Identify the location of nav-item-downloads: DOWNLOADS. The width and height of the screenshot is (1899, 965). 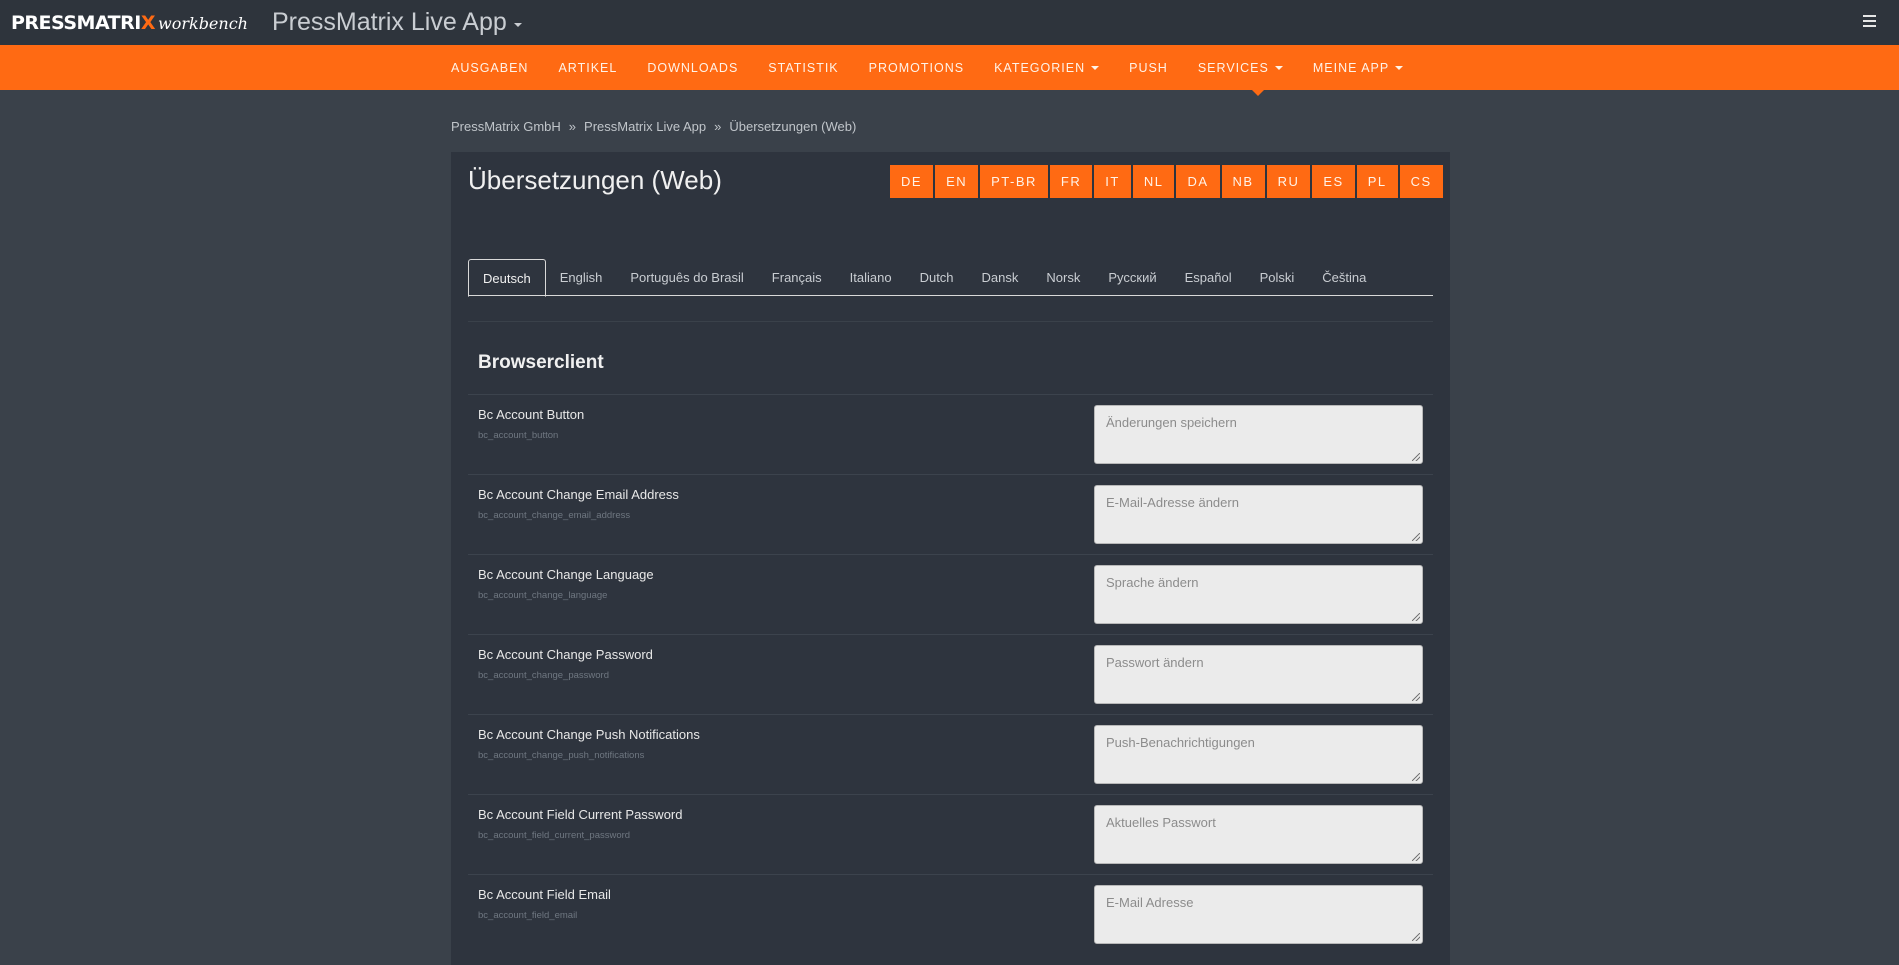
(692, 68).